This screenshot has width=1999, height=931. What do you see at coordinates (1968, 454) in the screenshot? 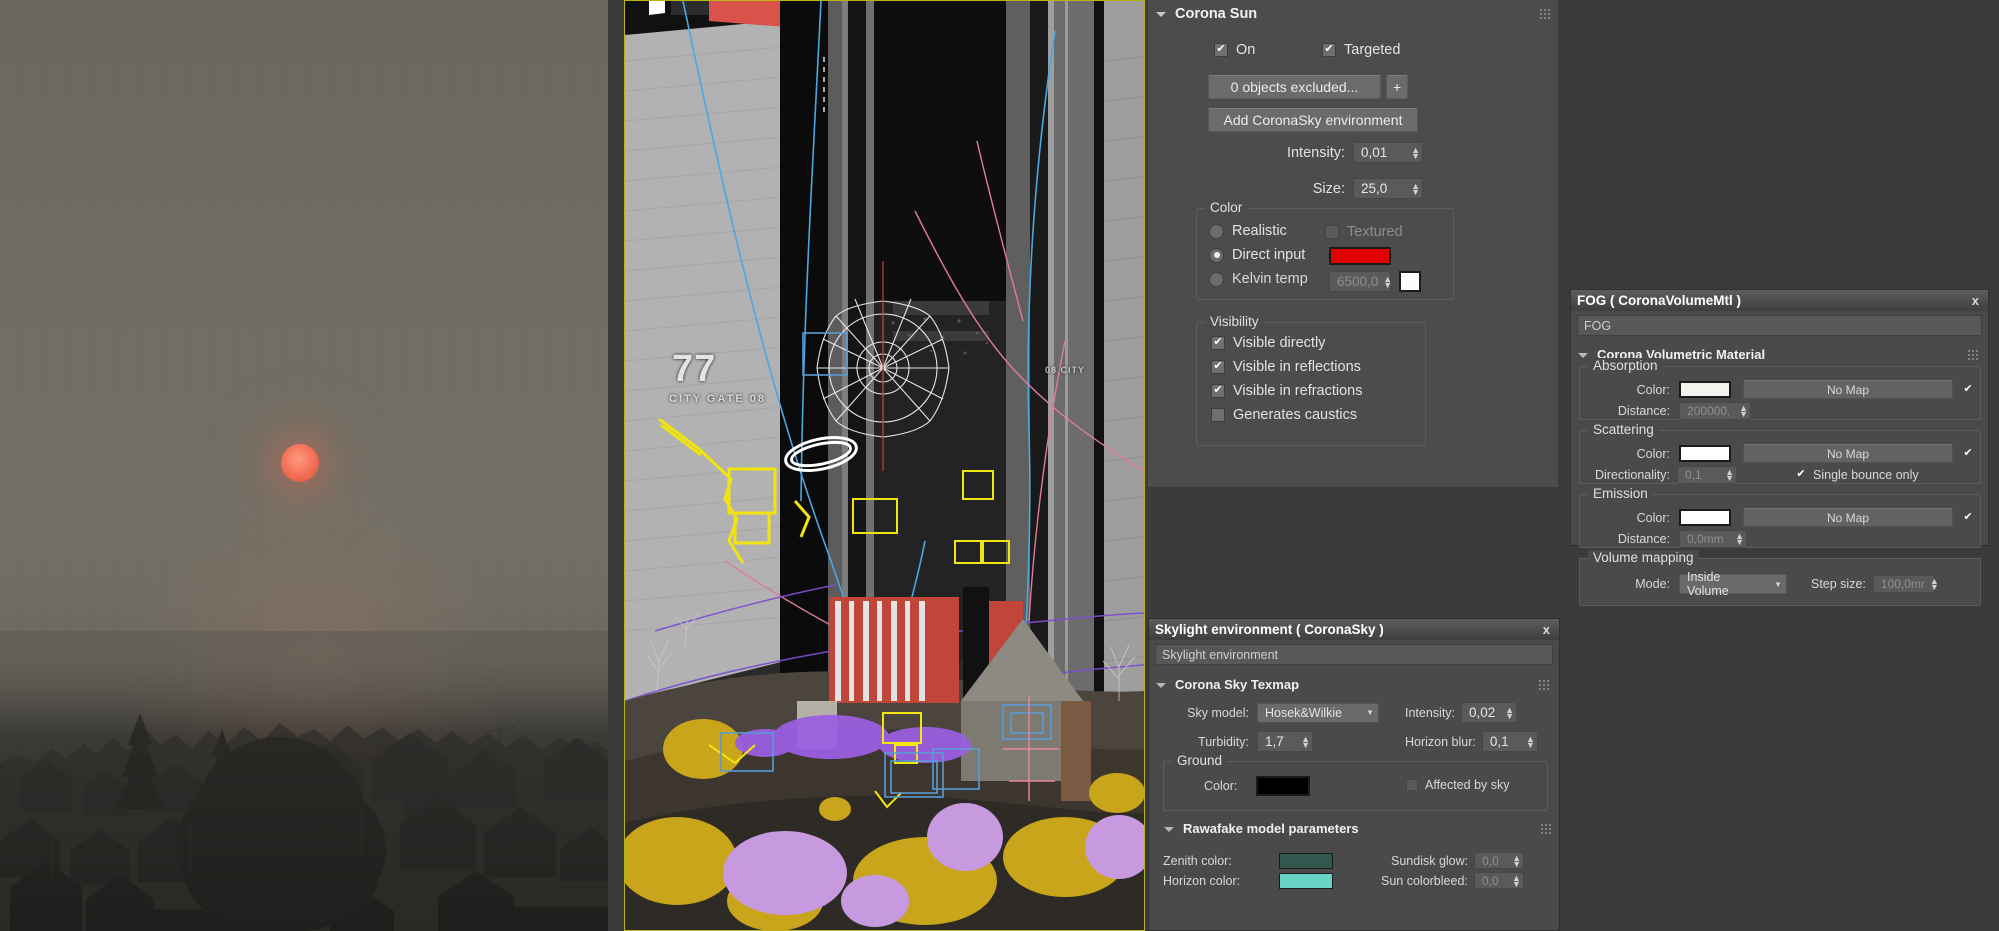
I see `scattering-map-enable-checkbox` at bounding box center [1968, 454].